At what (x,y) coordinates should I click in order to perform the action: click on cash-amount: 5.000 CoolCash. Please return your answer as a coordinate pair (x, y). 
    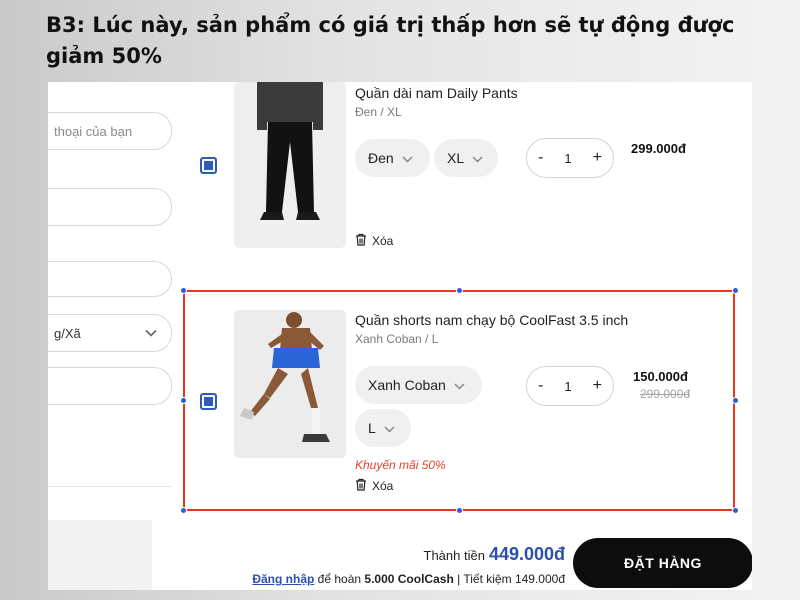
    Looking at the image, I should click on (409, 579).